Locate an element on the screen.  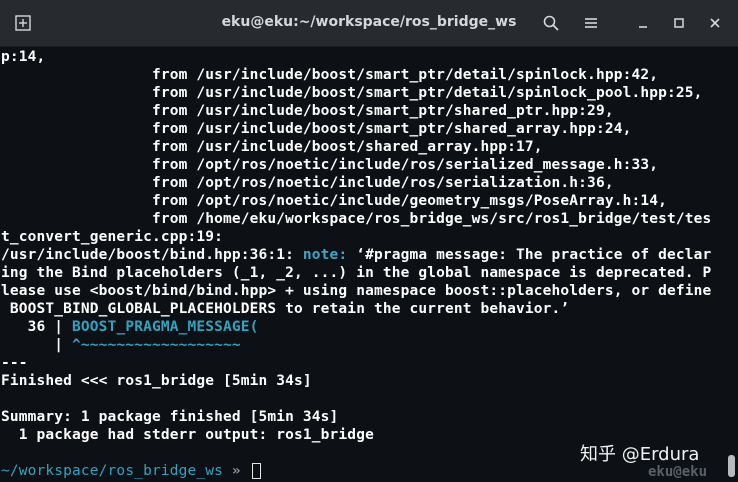
minimize-icon is located at coordinates (643, 23).